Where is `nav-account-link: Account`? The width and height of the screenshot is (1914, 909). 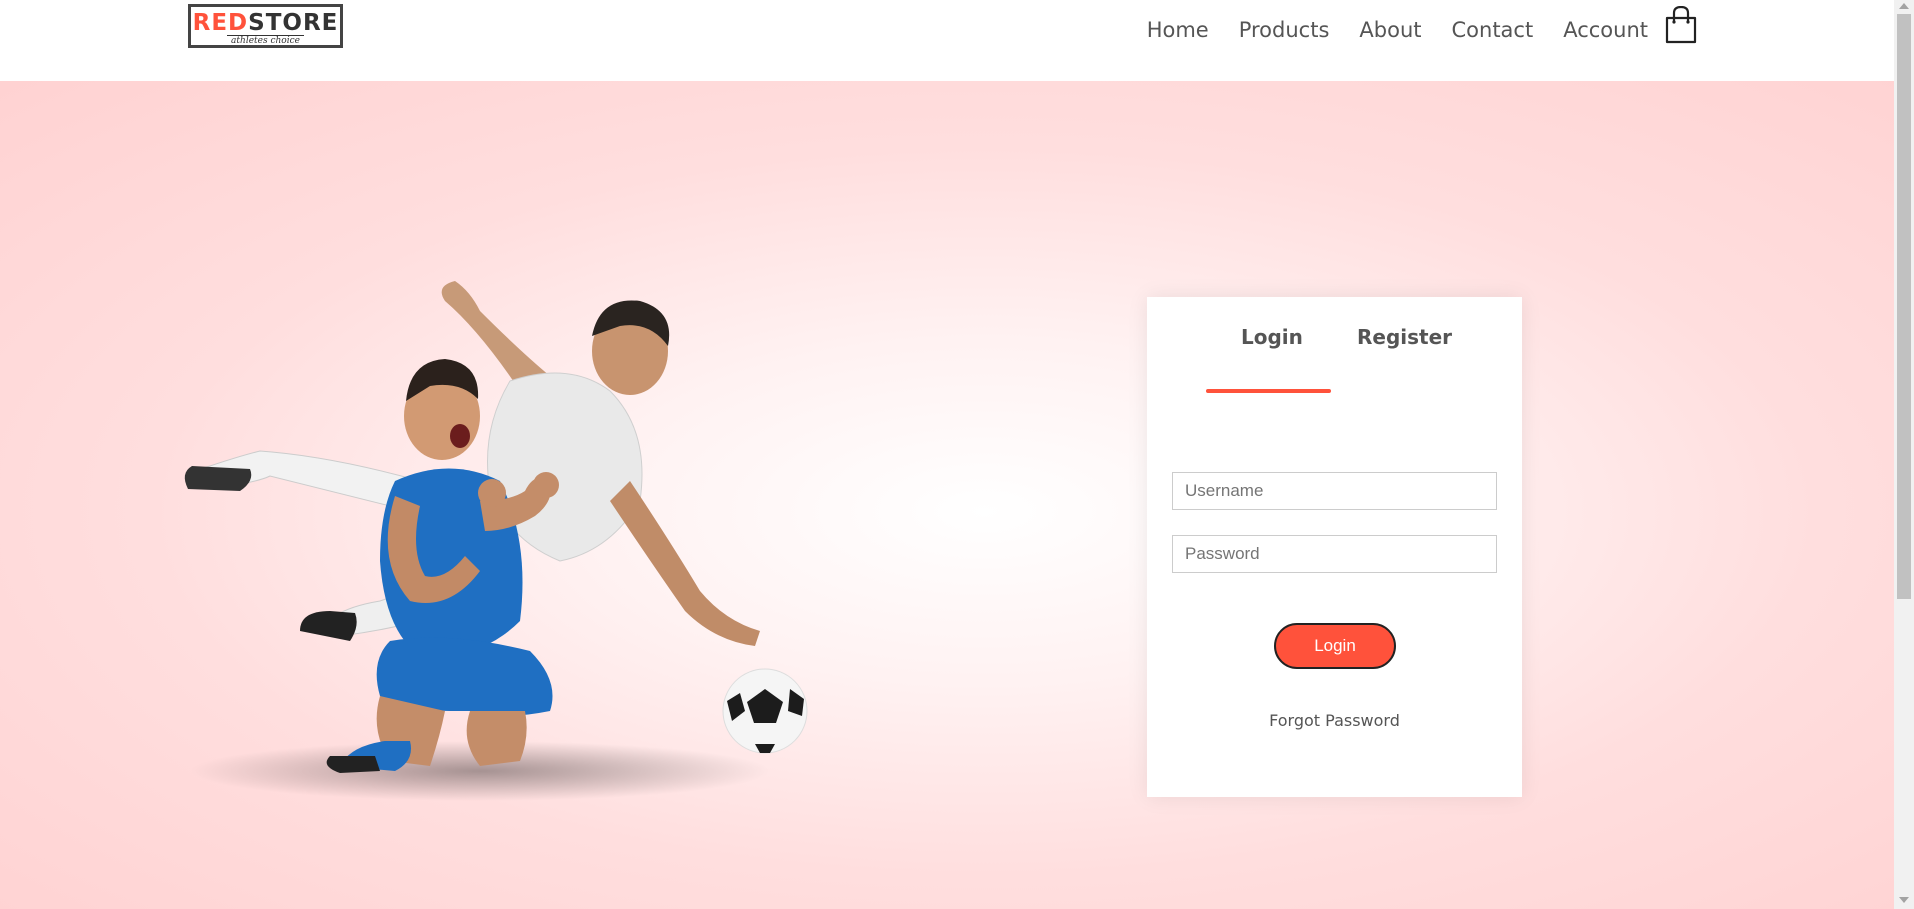
nav-account-link: Account is located at coordinates (1605, 30).